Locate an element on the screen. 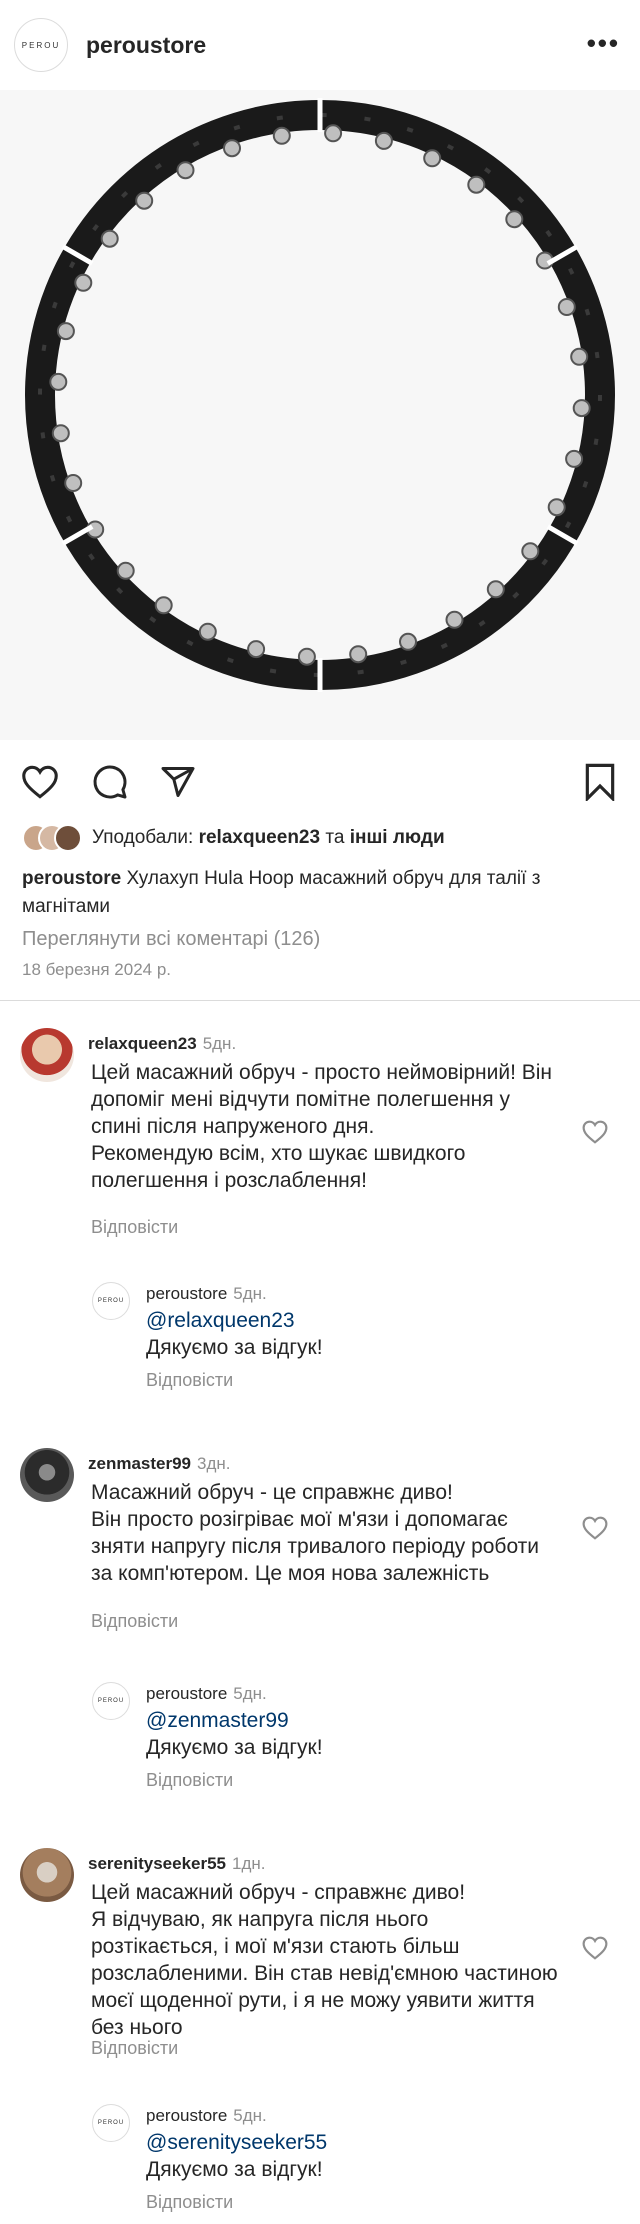 The image size is (640, 2224). reply-mention: @relaxqueen23 is located at coordinates (220, 1321).